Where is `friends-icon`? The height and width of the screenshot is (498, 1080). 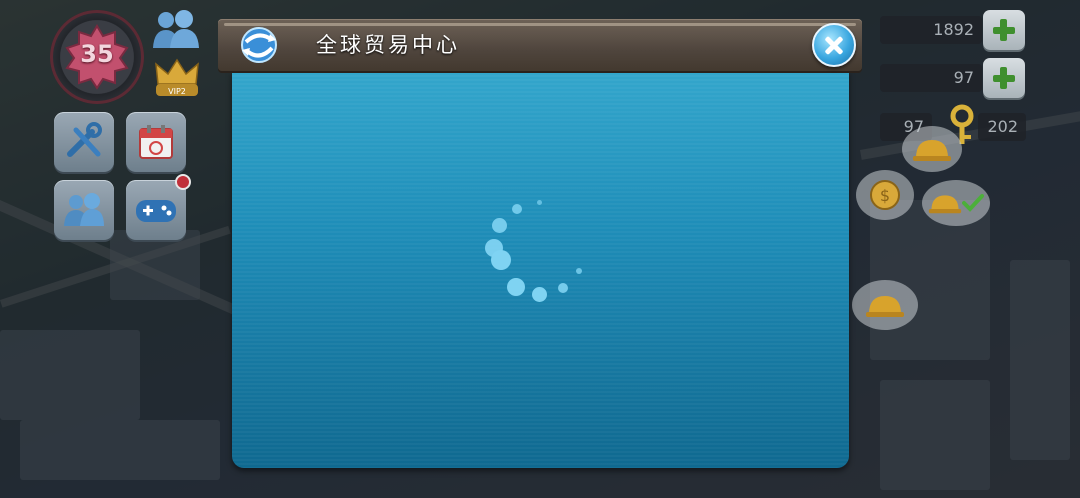
friends-icon is located at coordinates (176, 30).